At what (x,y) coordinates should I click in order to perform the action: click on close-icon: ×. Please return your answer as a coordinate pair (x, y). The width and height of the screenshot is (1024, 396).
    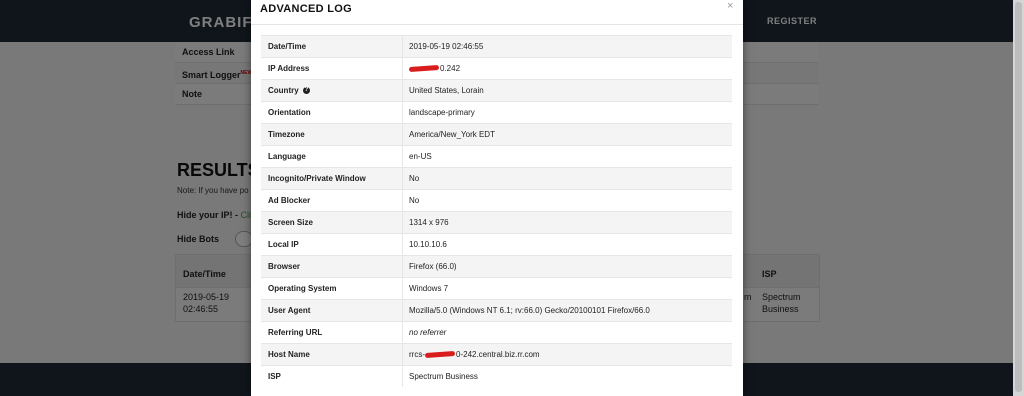
    Looking at the image, I should click on (730, 6).